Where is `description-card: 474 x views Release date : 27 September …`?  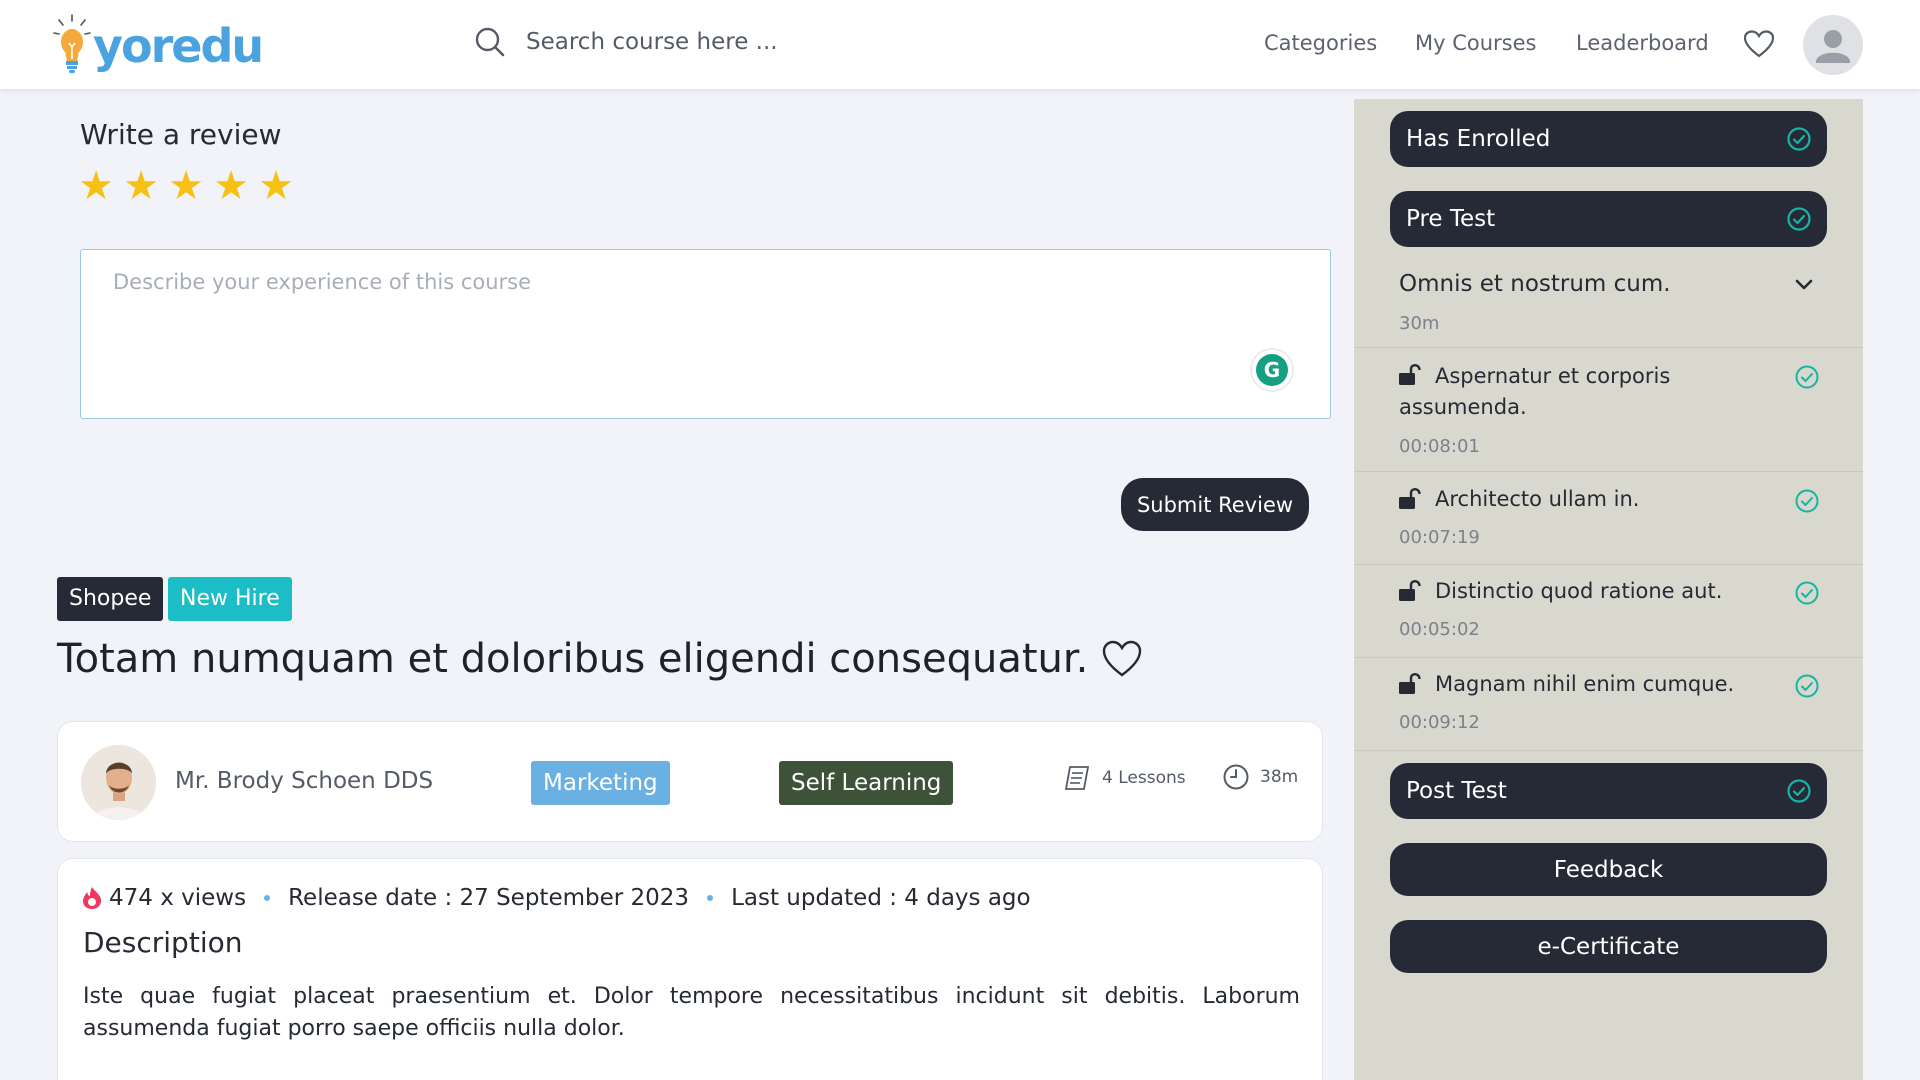 description-card: 474 x views Release date : 27 September … is located at coordinates (690, 969).